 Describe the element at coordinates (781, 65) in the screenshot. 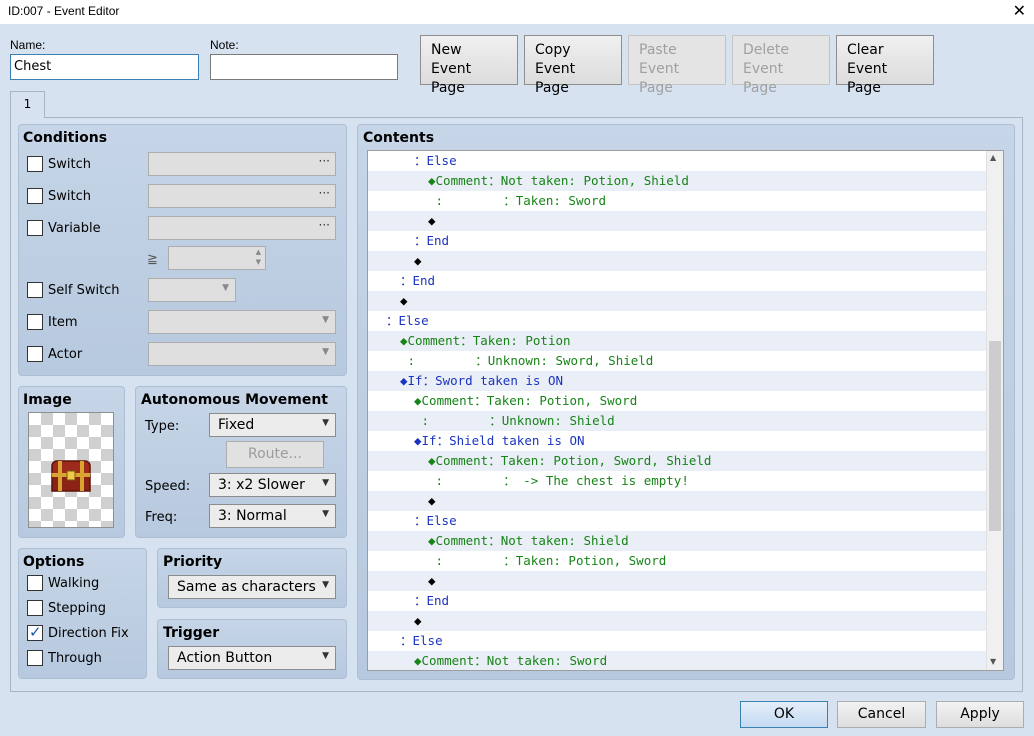

I see `delete-event-page-button: Delete Event Page` at that location.